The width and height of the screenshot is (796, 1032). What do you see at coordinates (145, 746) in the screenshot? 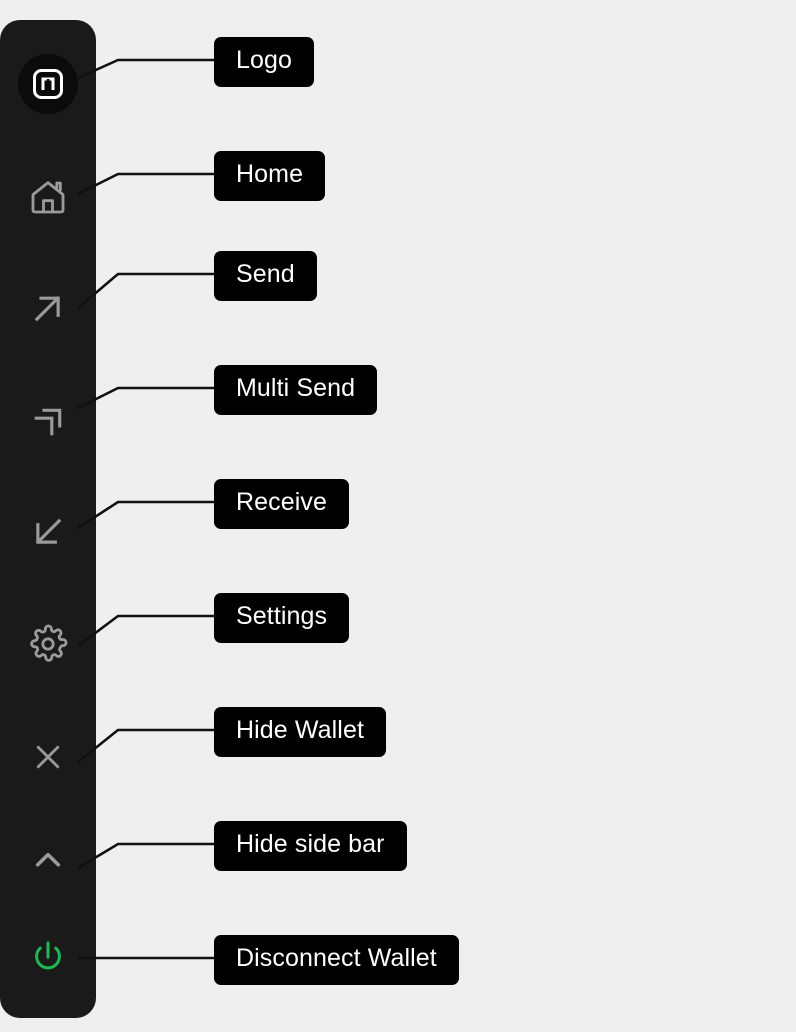
I see `connector-hide-wallet` at bounding box center [145, 746].